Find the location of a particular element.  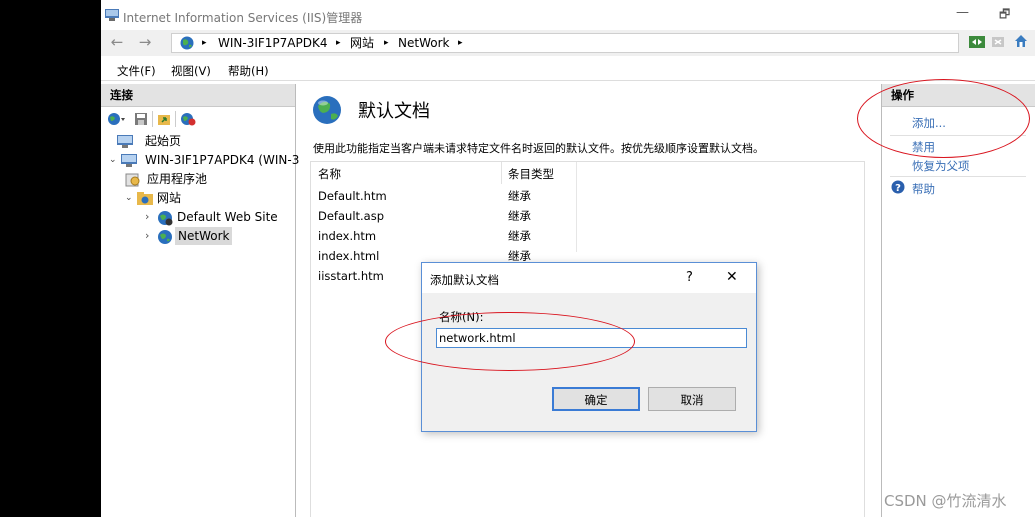

dialog-title-bar: 添加默认文档 ? ✕ is located at coordinates (589, 278).